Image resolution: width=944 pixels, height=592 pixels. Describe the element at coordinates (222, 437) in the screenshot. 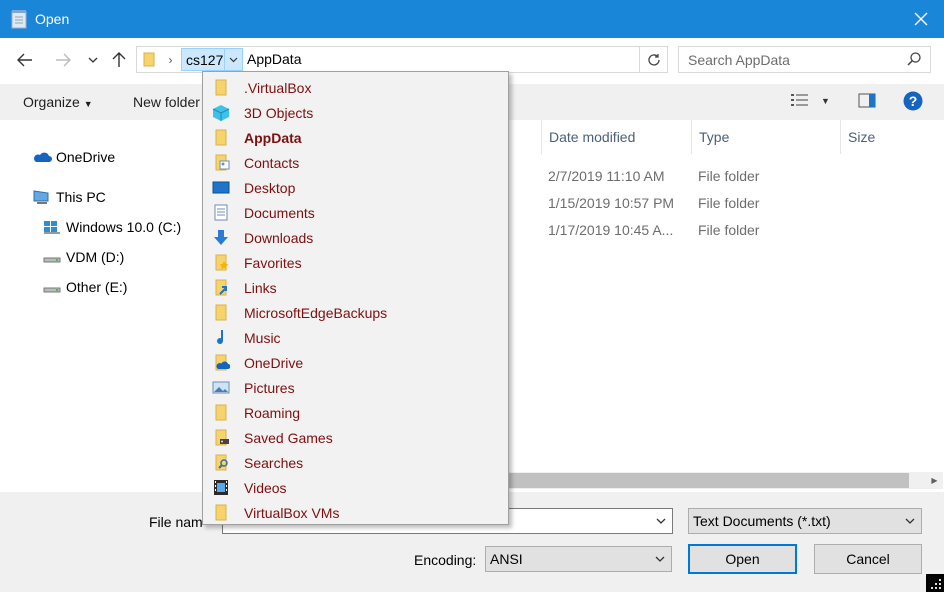

I see `saved-games-icon` at that location.